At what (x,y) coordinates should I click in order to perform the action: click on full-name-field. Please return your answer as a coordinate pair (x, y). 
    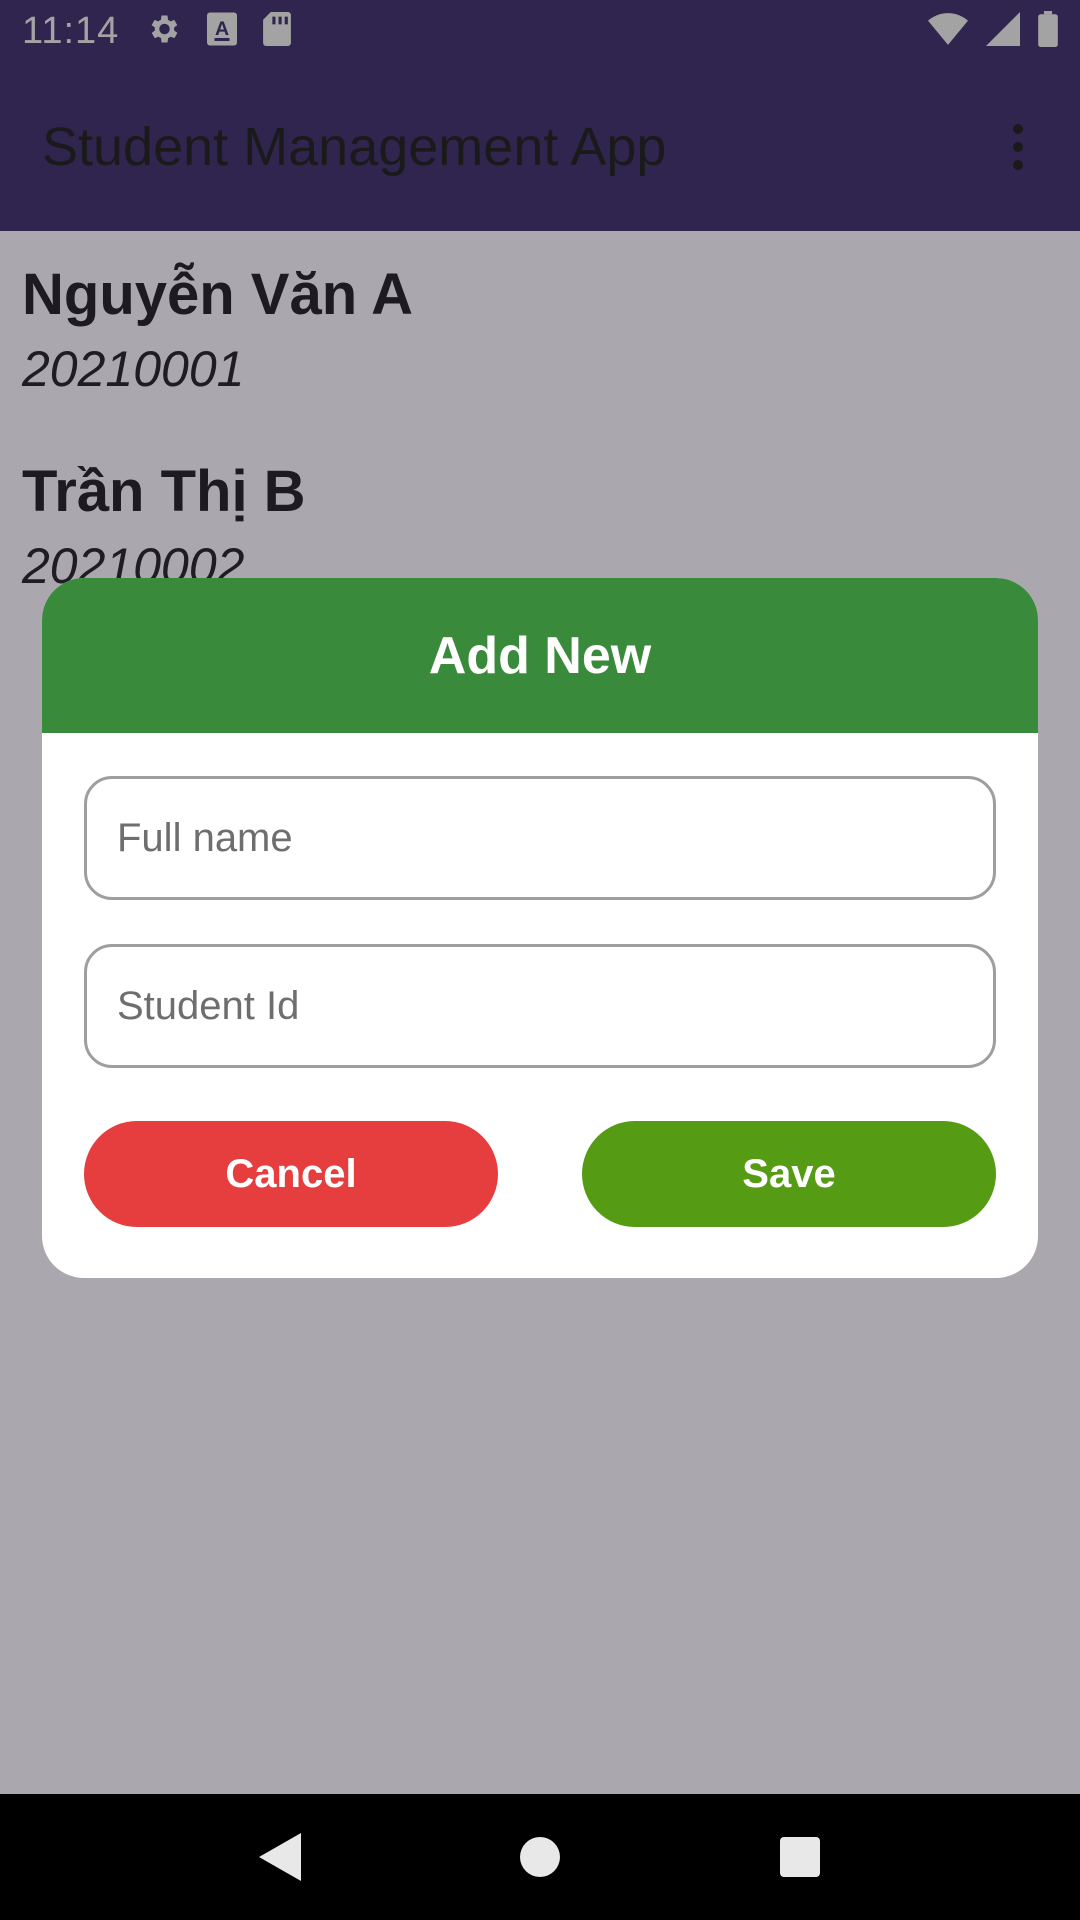
    Looking at the image, I should click on (540, 838).